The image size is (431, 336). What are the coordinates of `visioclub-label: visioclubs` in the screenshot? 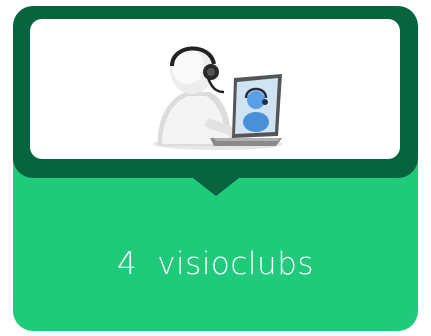 It's located at (236, 264).